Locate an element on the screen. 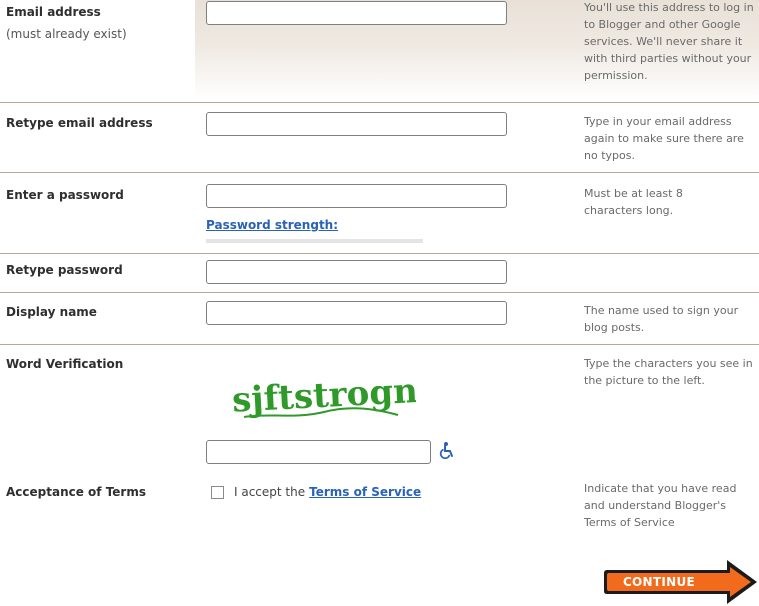  password-hint: Must be at least 8 characters long. is located at coordinates (633, 202).